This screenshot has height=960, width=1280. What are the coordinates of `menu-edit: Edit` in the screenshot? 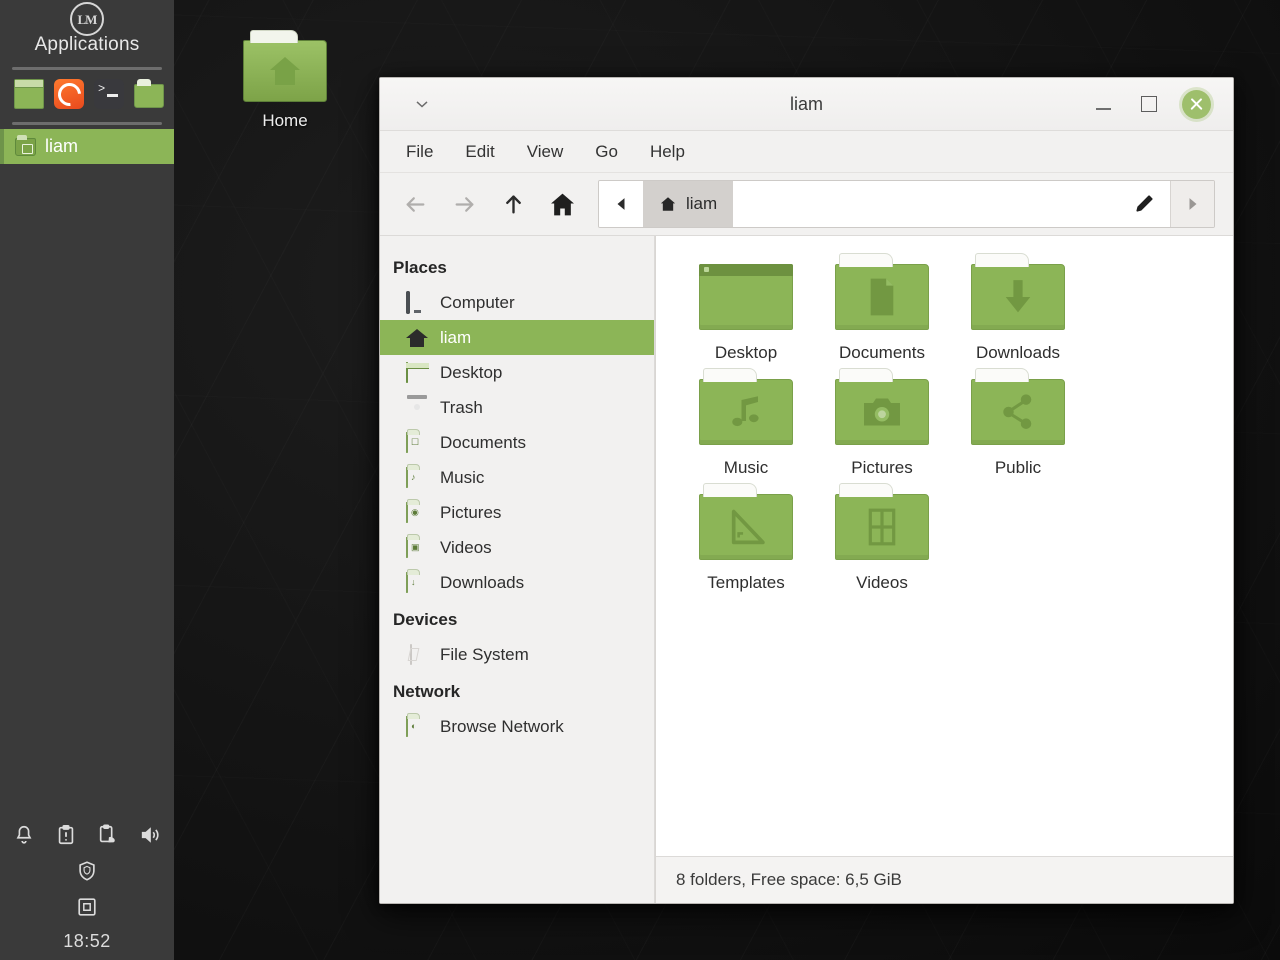 It's located at (479, 152).